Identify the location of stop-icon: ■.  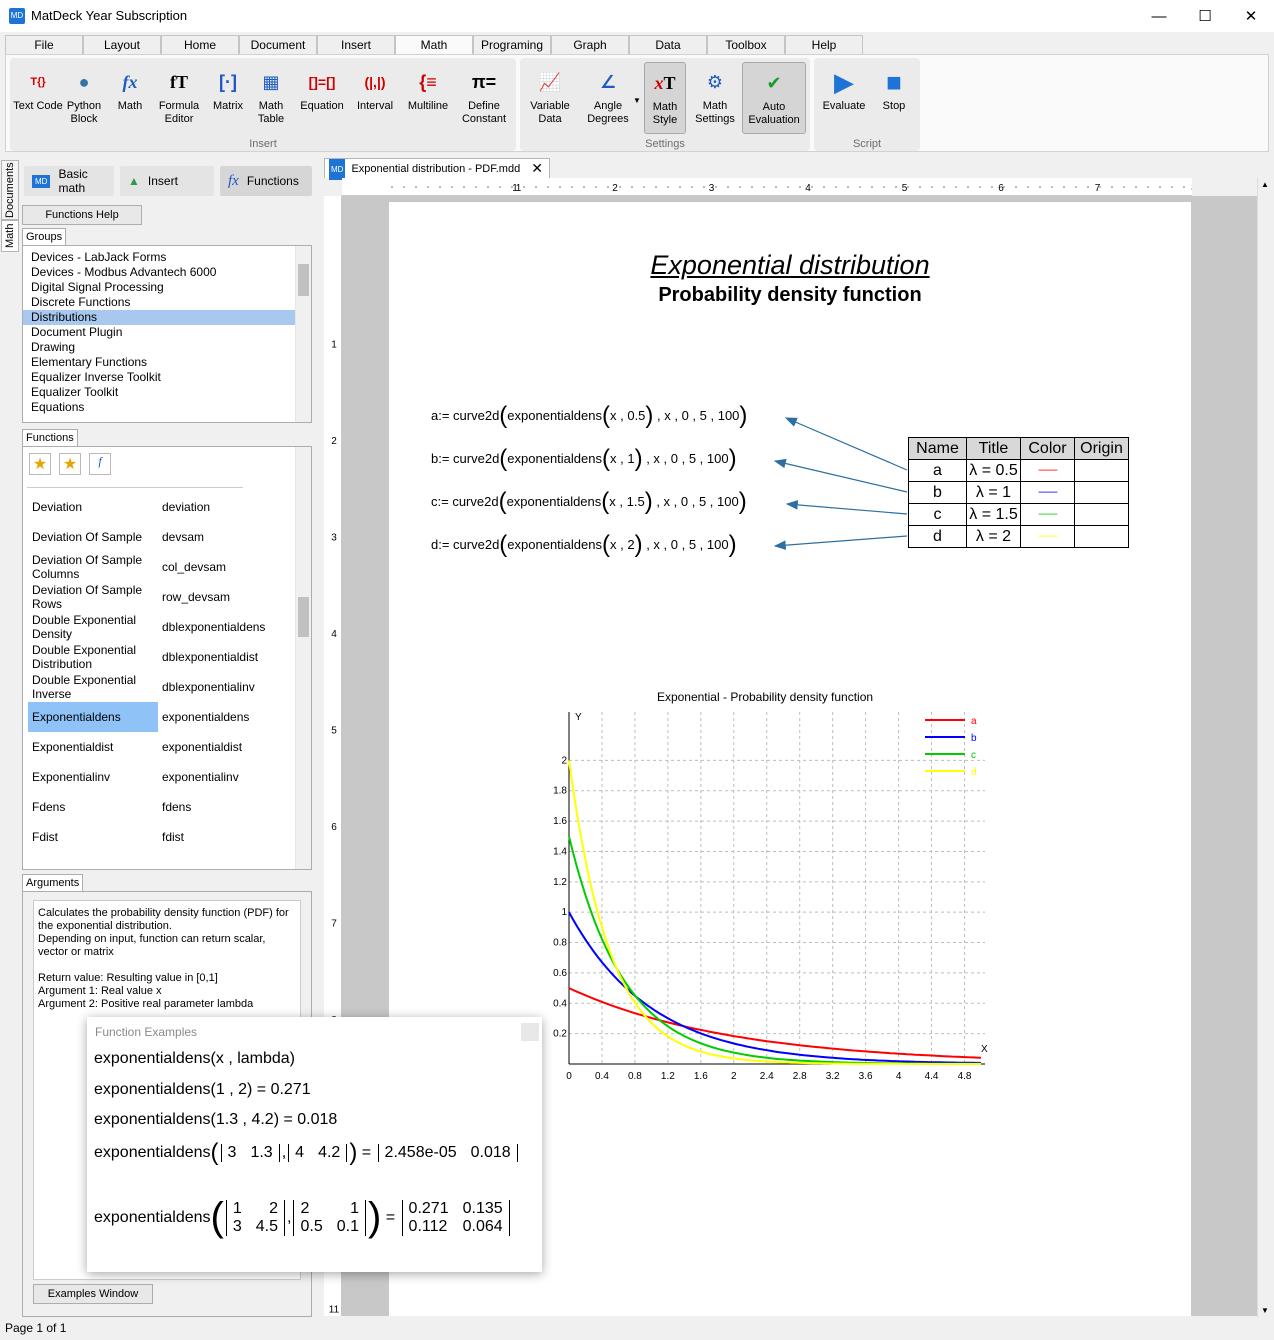
(894, 81).